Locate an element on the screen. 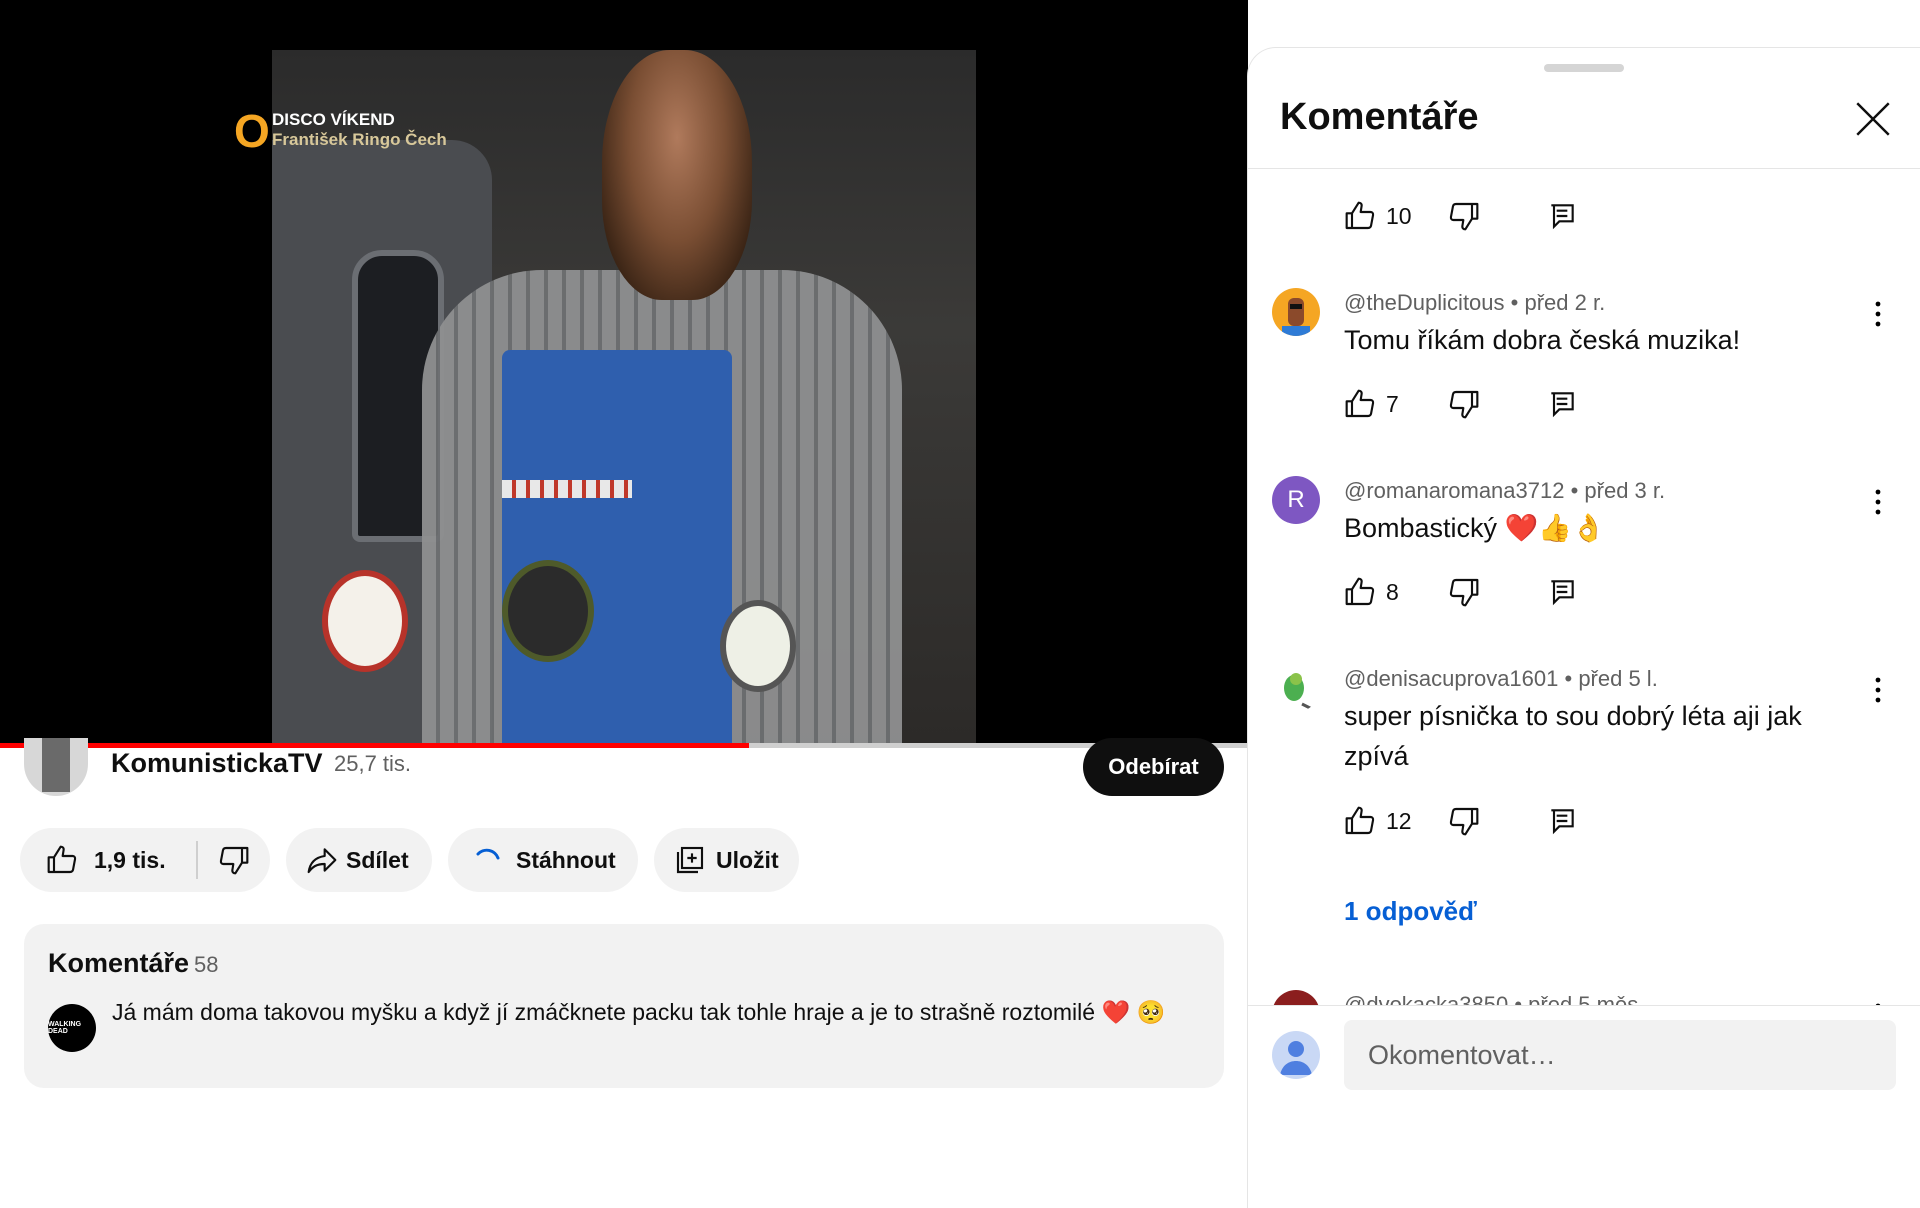 The image size is (1920, 1208). download-button: Stáhnout is located at coordinates (543, 860).